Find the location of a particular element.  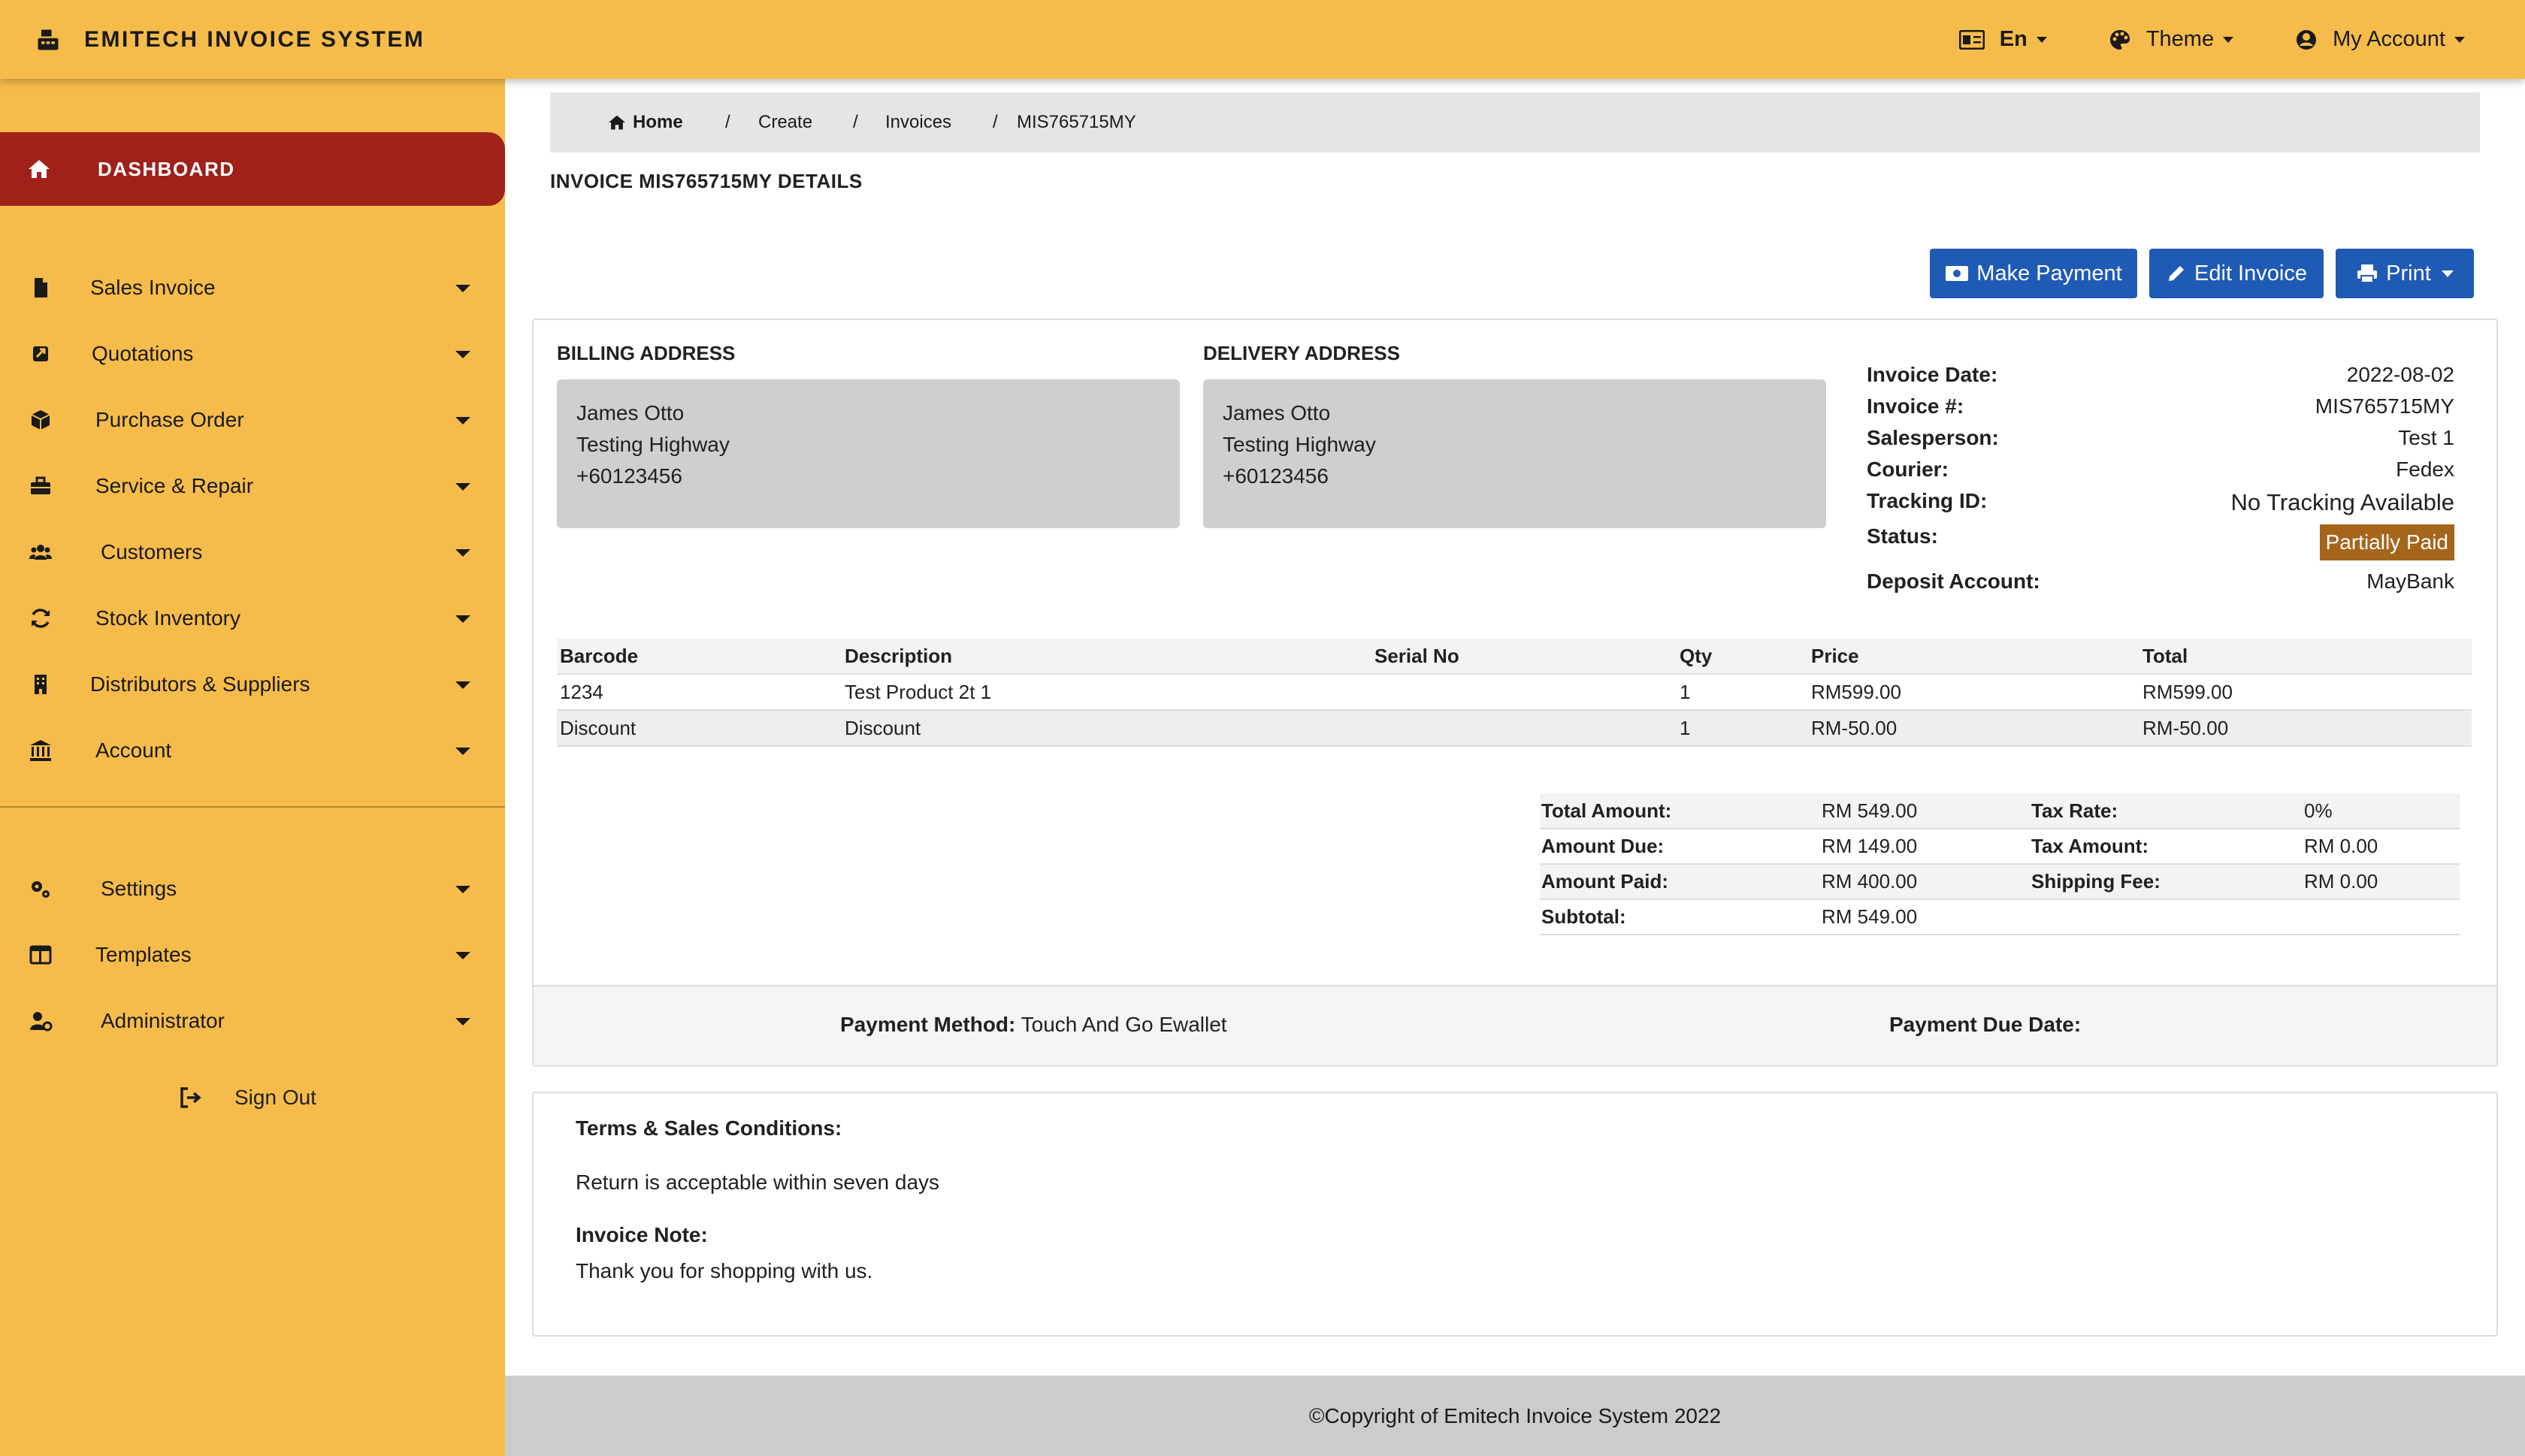

user-cog-icon is located at coordinates (42, 1022).